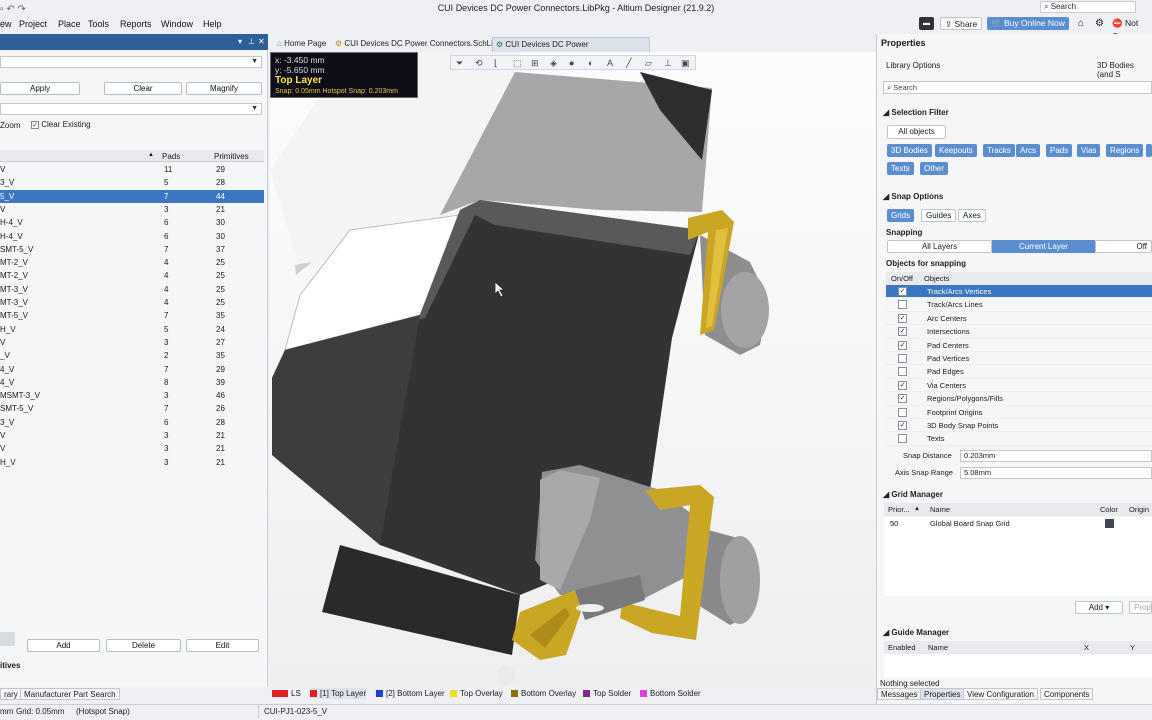 The width and height of the screenshot is (1152, 720). Describe the element at coordinates (338, 693) in the screenshot. I see `layer-top-tab: [1] Top Layer` at that location.